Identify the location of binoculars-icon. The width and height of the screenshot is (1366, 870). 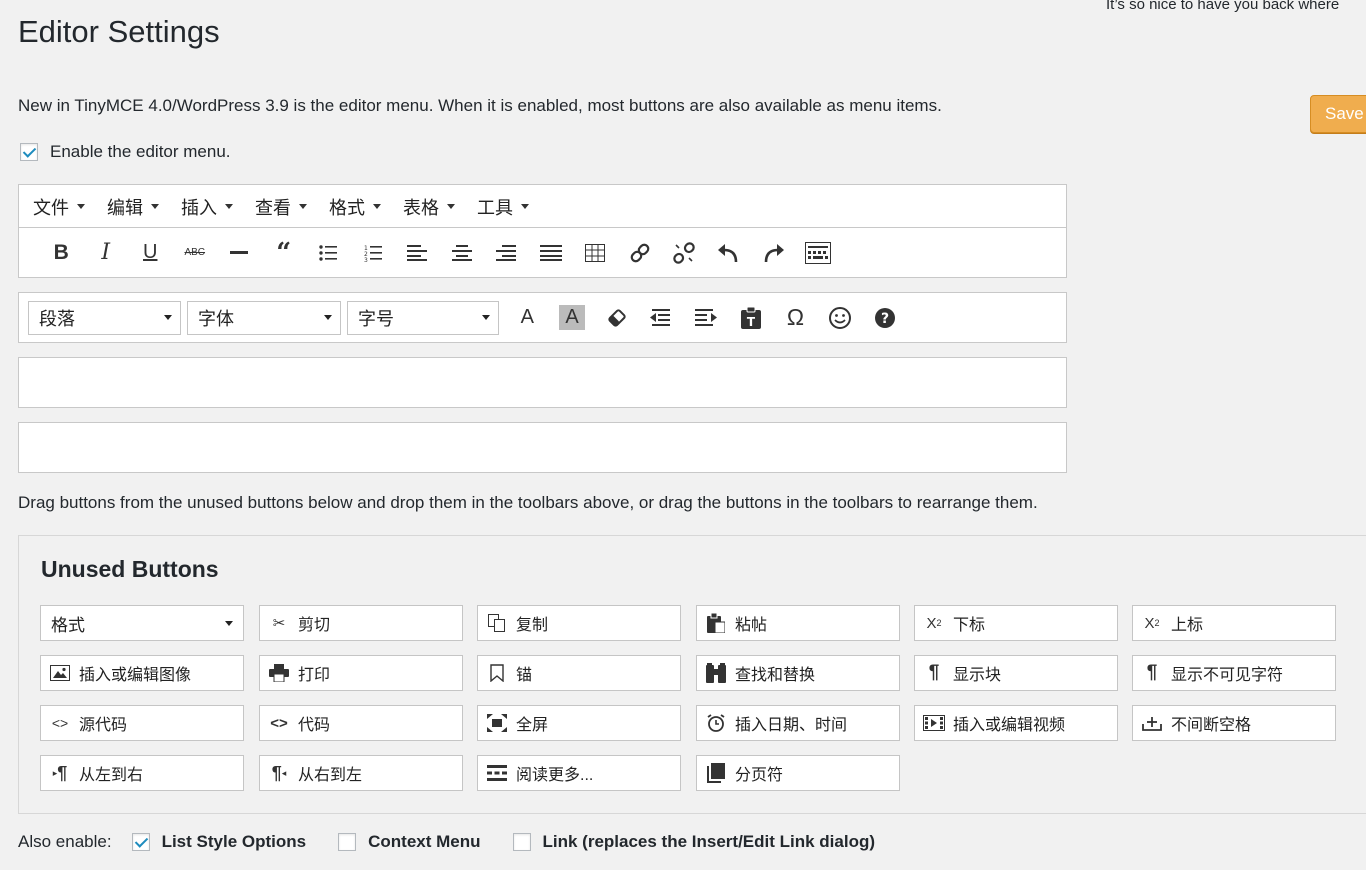
(716, 673).